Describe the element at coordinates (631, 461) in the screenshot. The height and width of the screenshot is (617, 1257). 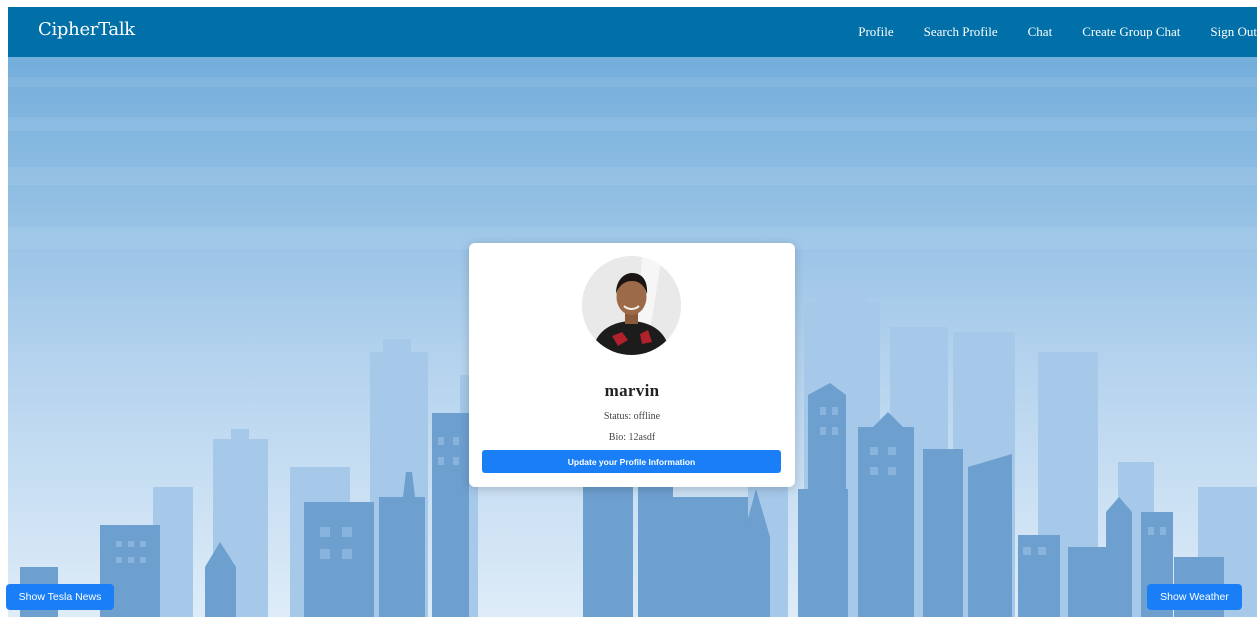
I see `update-profile-button: Update your Profile Information` at that location.